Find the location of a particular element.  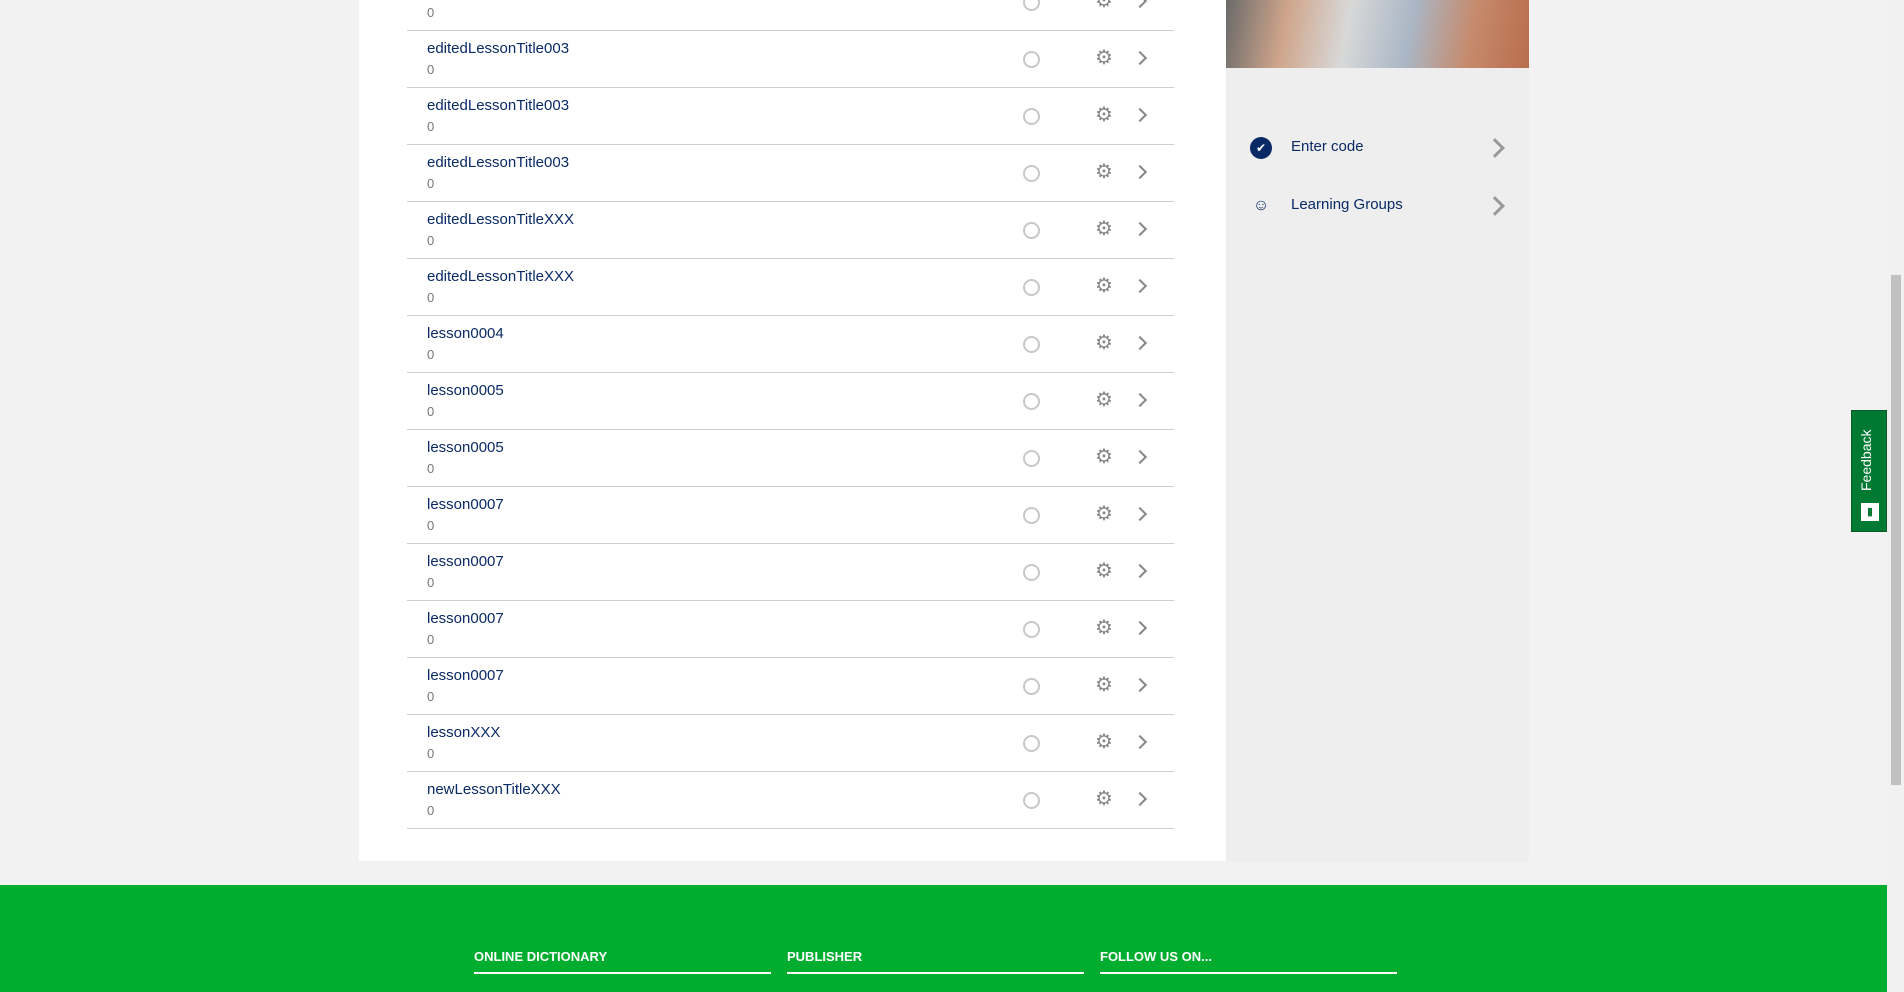

feedback-tab: Feedback ▮ is located at coordinates (1869, 471).